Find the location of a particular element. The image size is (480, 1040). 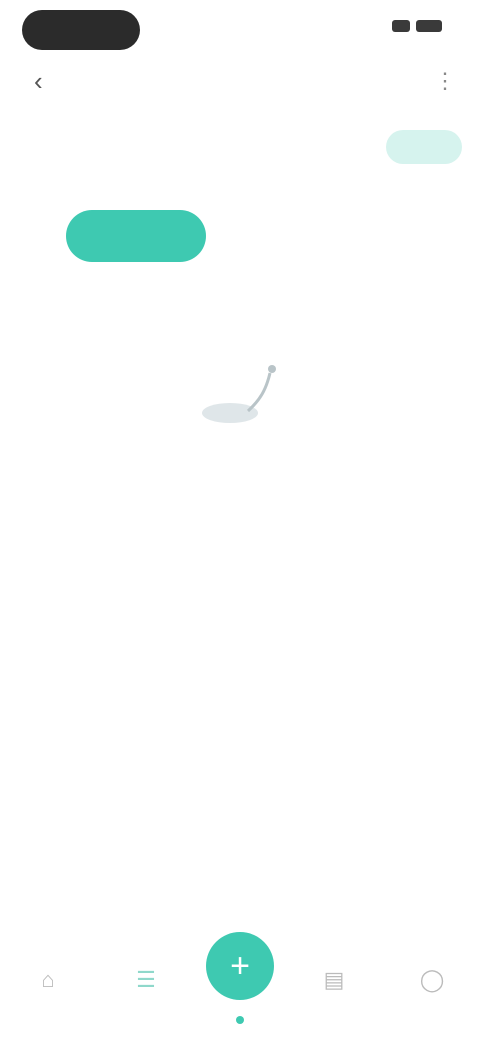

status-bar is located at coordinates (240, 30).